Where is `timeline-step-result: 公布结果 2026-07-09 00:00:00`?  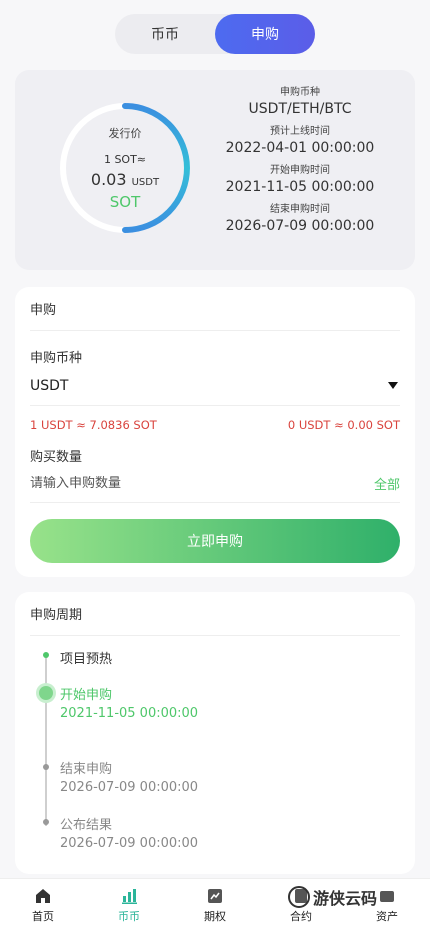
timeline-step-result: 公布结果 2026-07-09 00:00:00 is located at coordinates (129, 832).